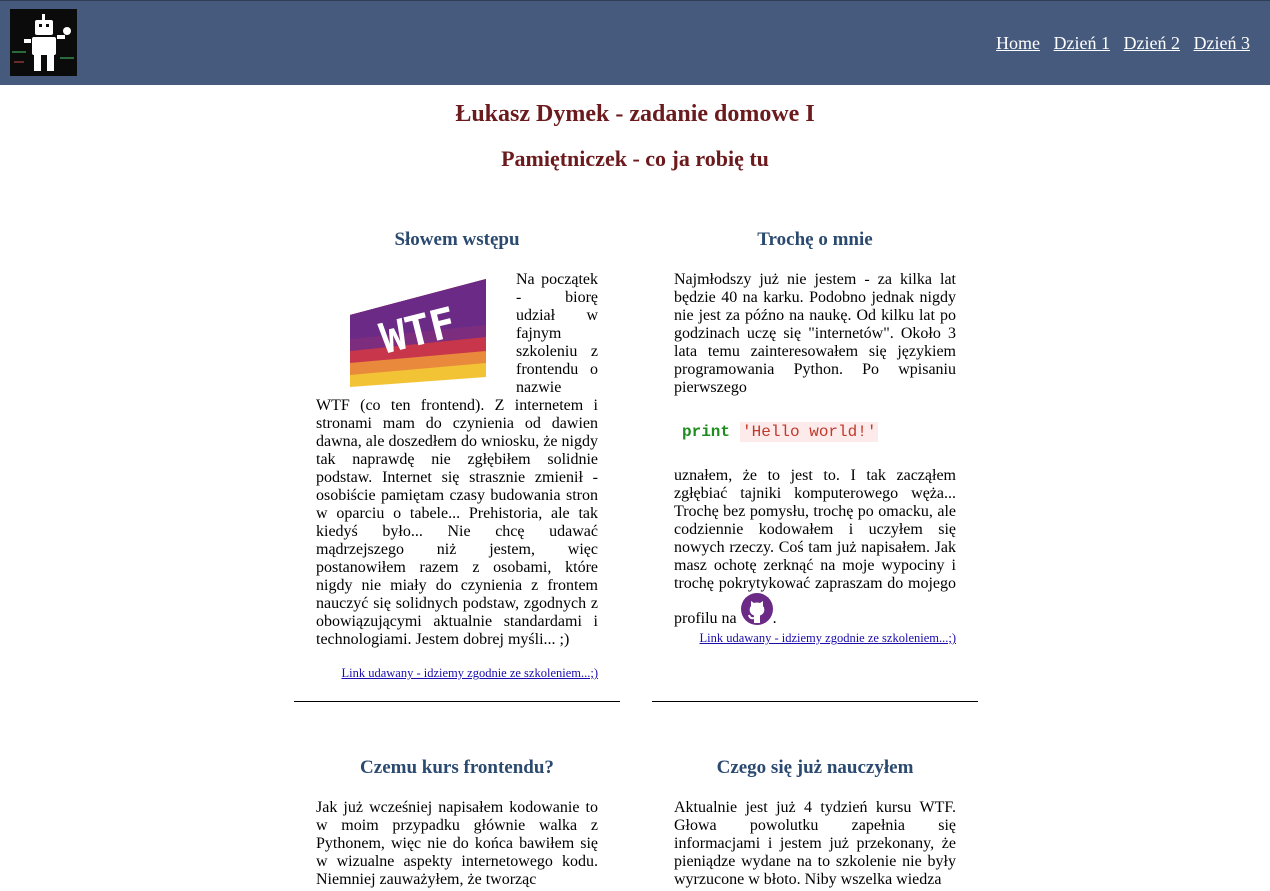 The height and width of the screenshot is (891, 1270). What do you see at coordinates (635, 114) in the screenshot?
I see `page-title: Łukasz Dymek - zadanie domowe I` at bounding box center [635, 114].